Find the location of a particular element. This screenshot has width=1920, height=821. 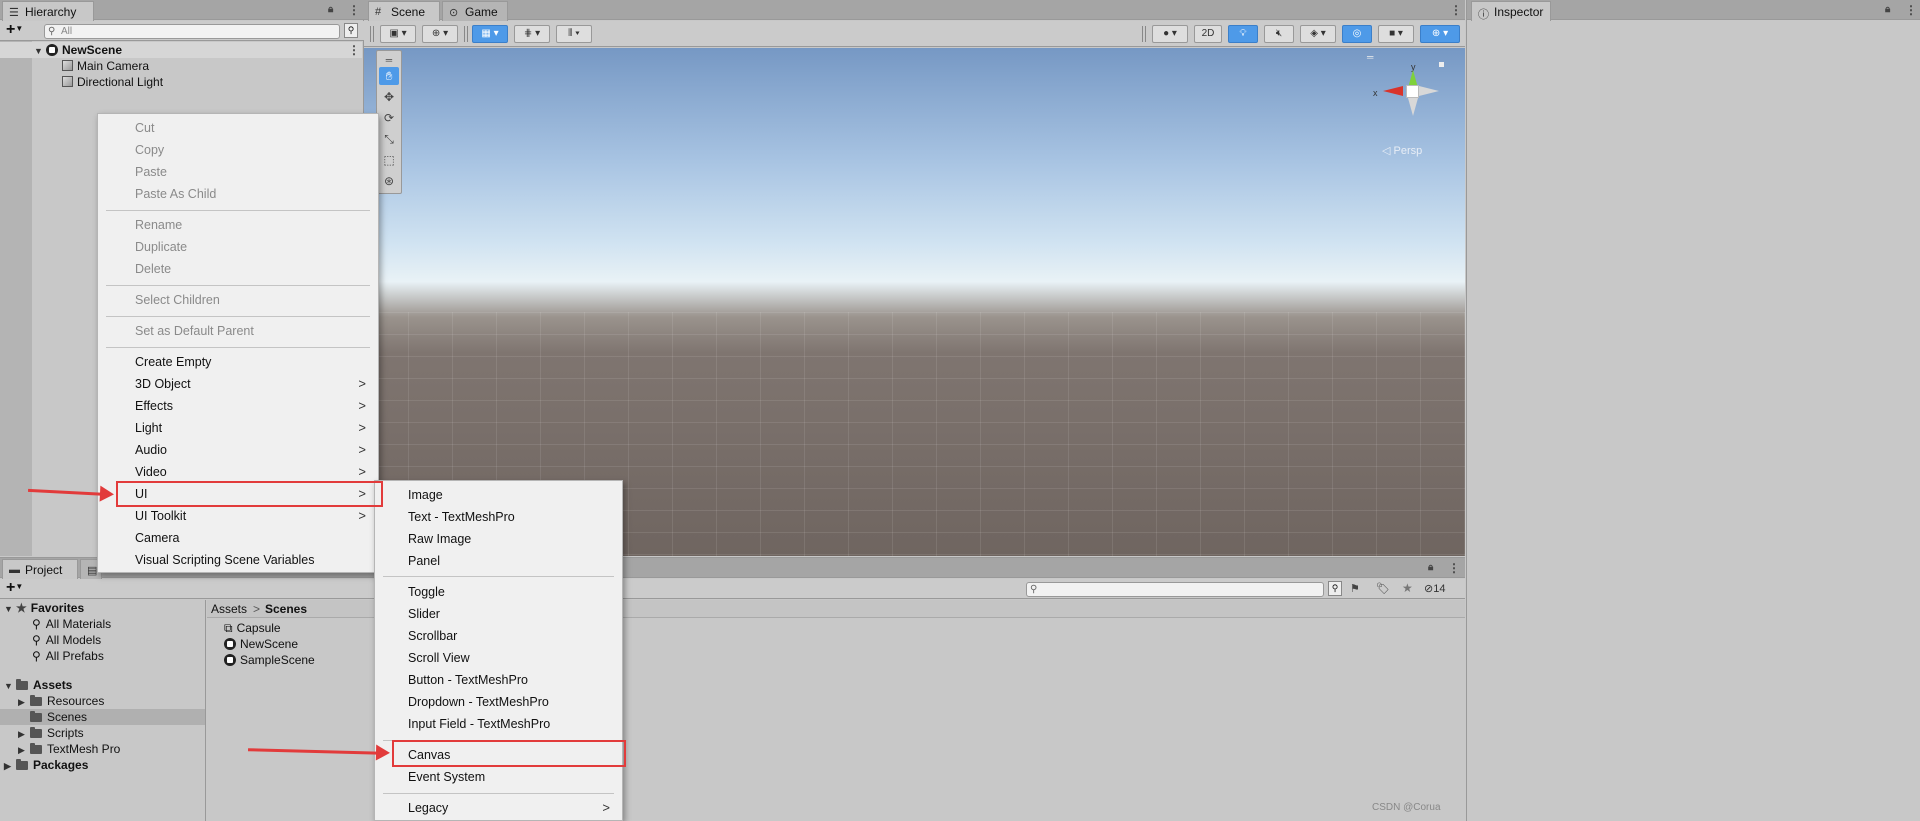

submenu-item-button-tmp: Button - TextMeshPro is located at coordinates (496, 680).